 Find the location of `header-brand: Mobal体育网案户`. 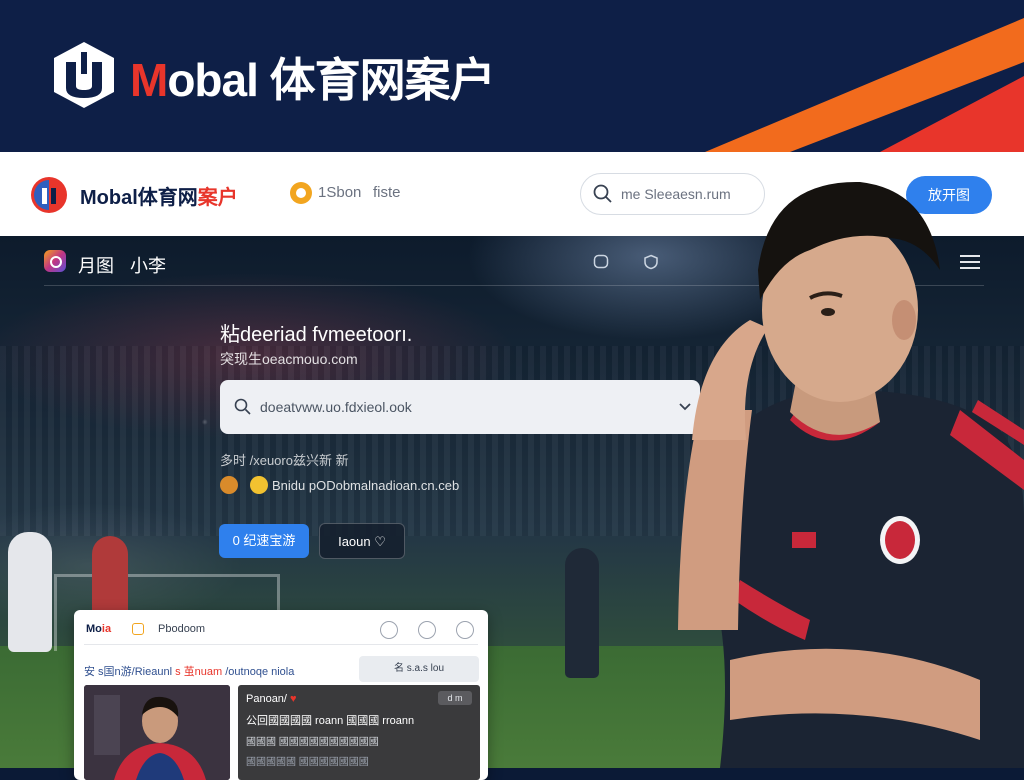

header-brand: Mobal体育网案户 is located at coordinates (159, 195).